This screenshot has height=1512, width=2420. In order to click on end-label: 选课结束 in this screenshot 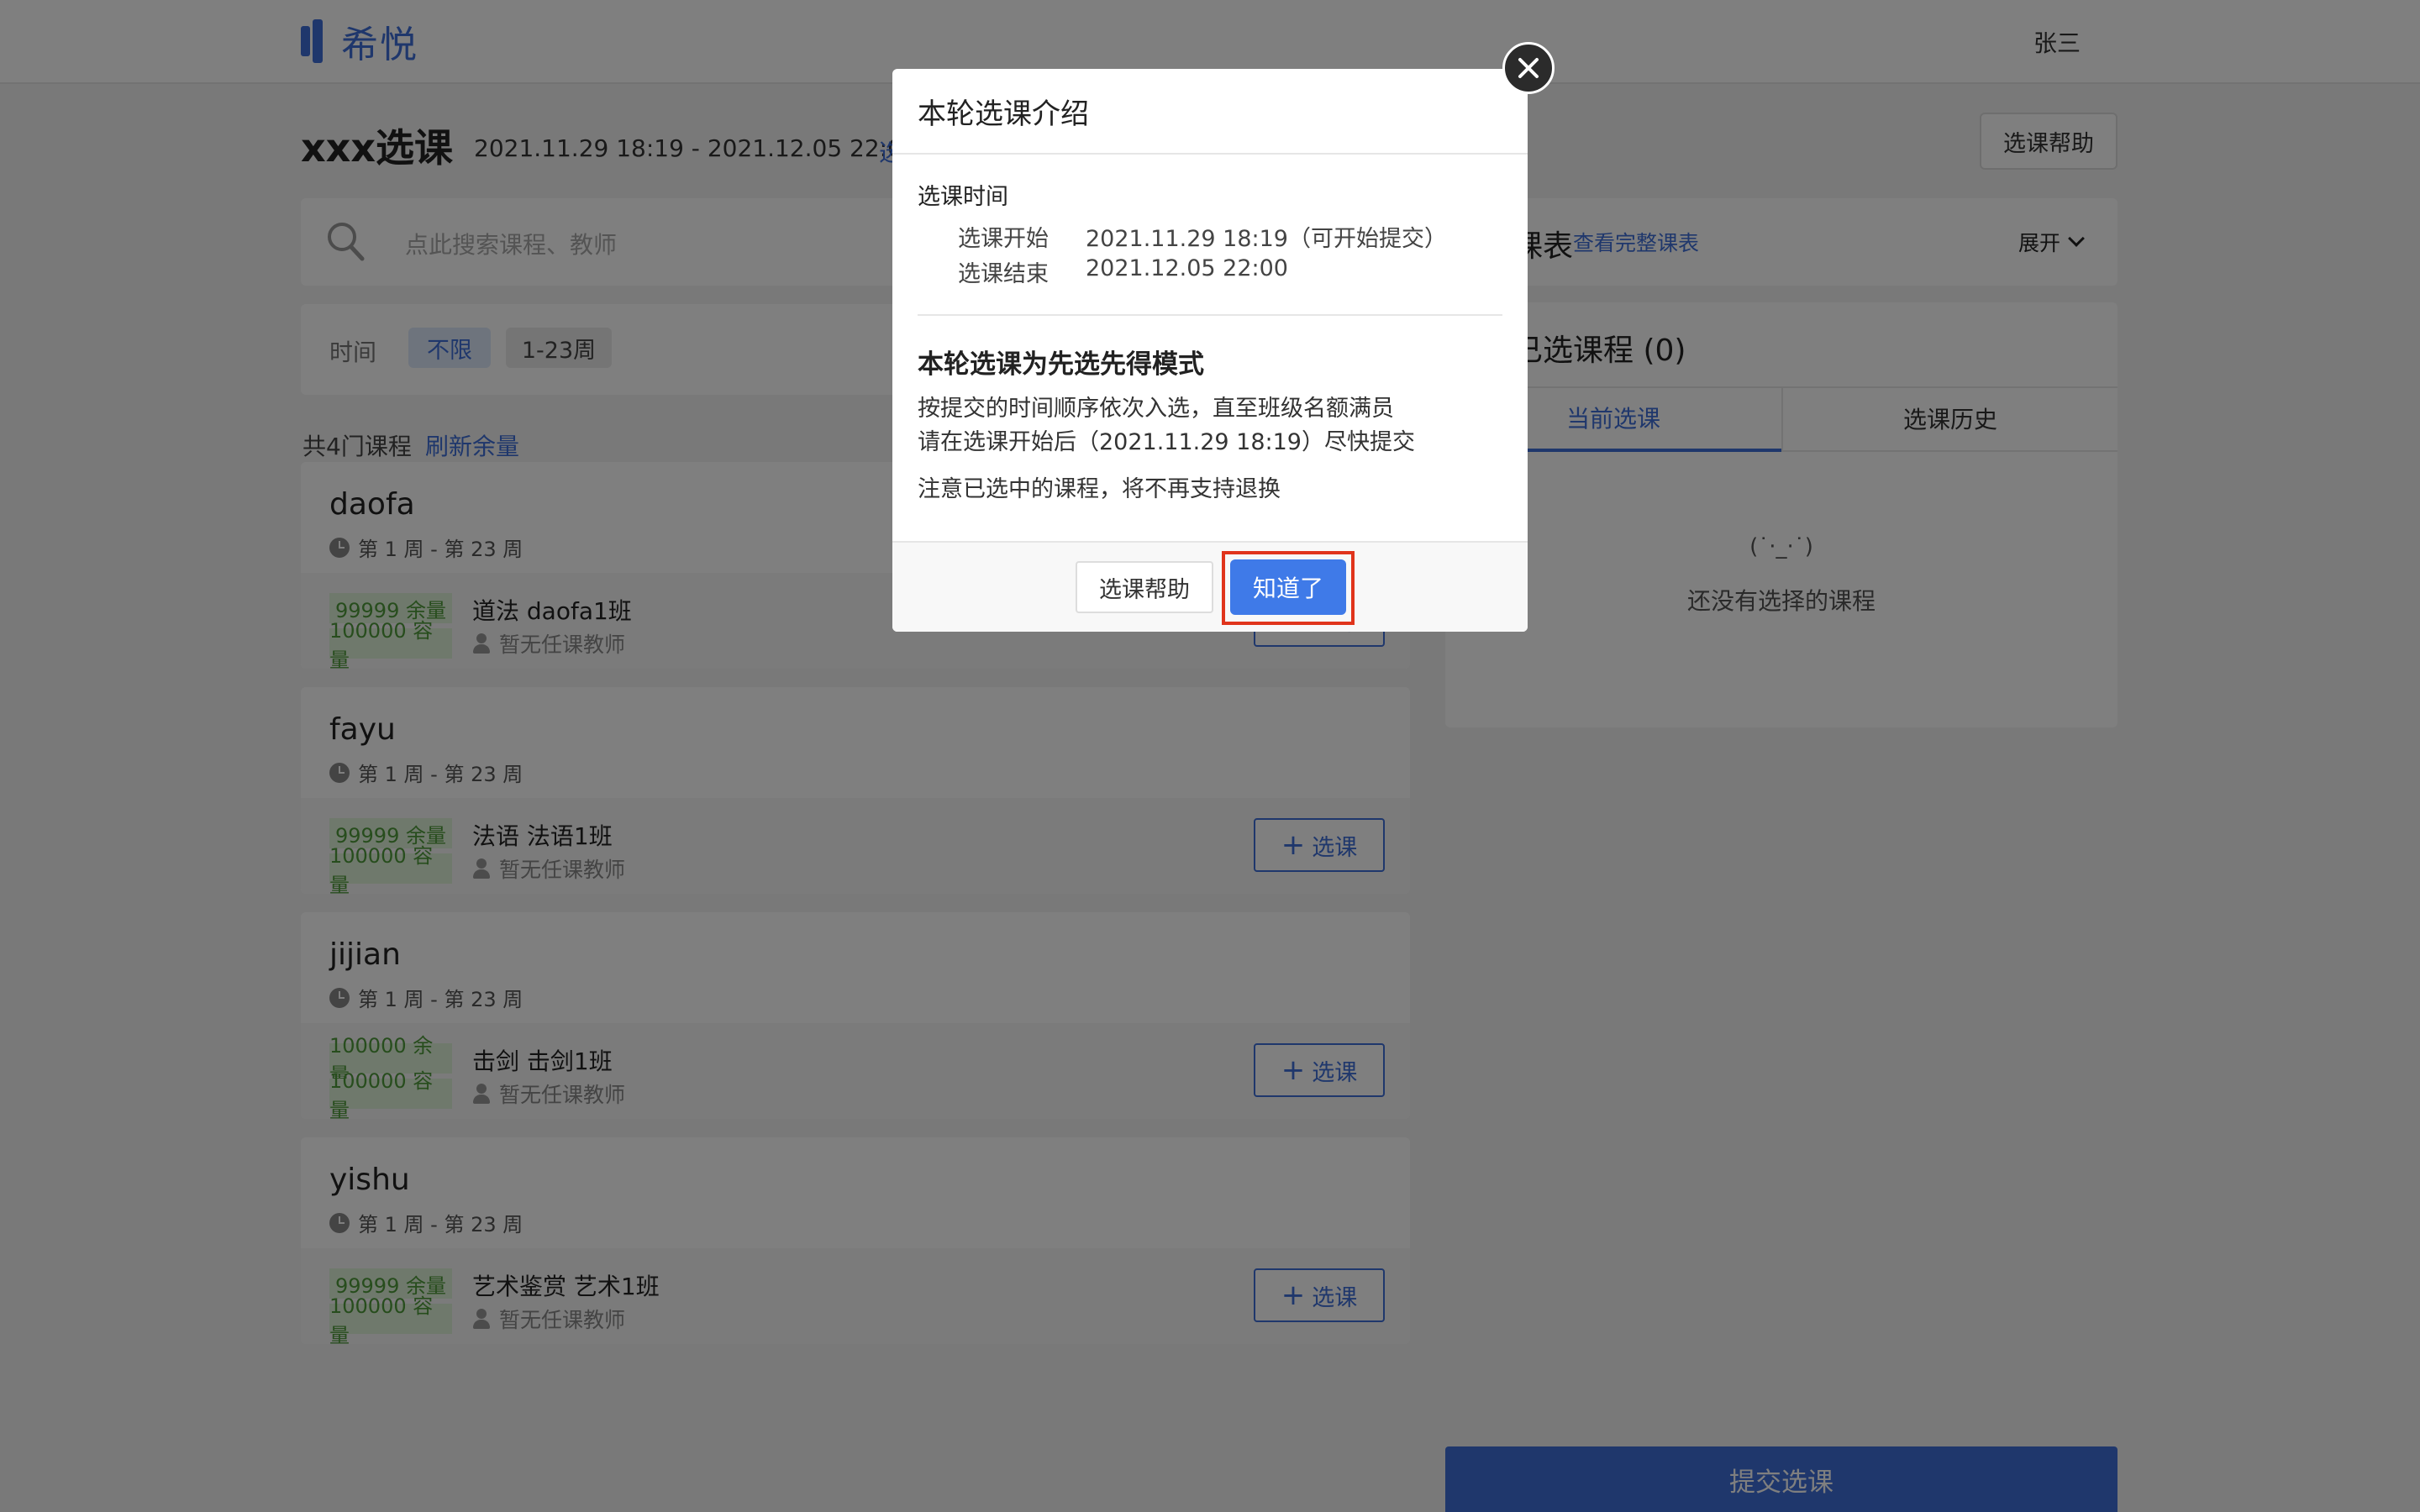, I will do `click(1003, 274)`.